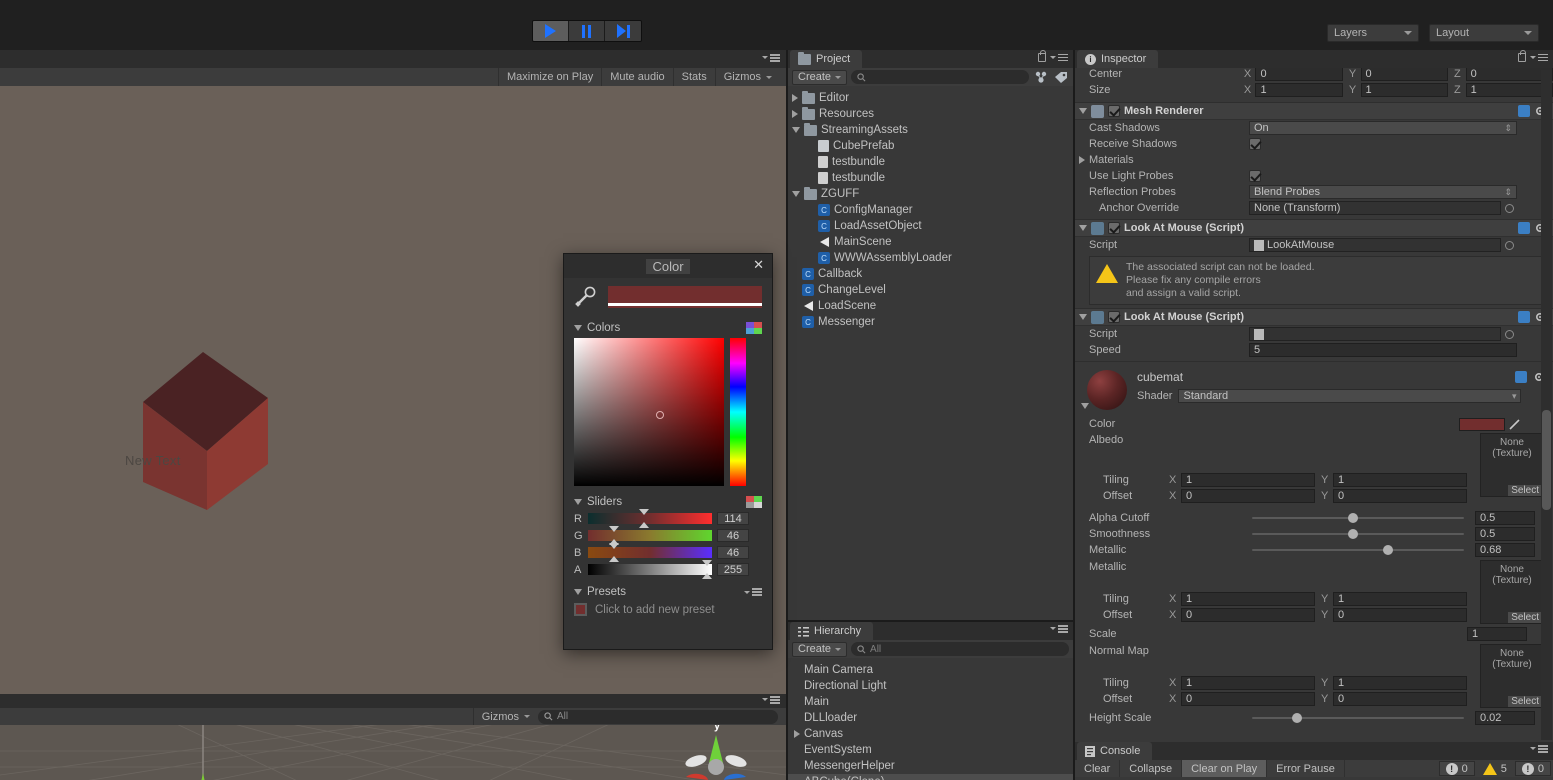 The width and height of the screenshot is (1553, 780). I want to click on normal-tiling-x: 1, so click(1248, 683).